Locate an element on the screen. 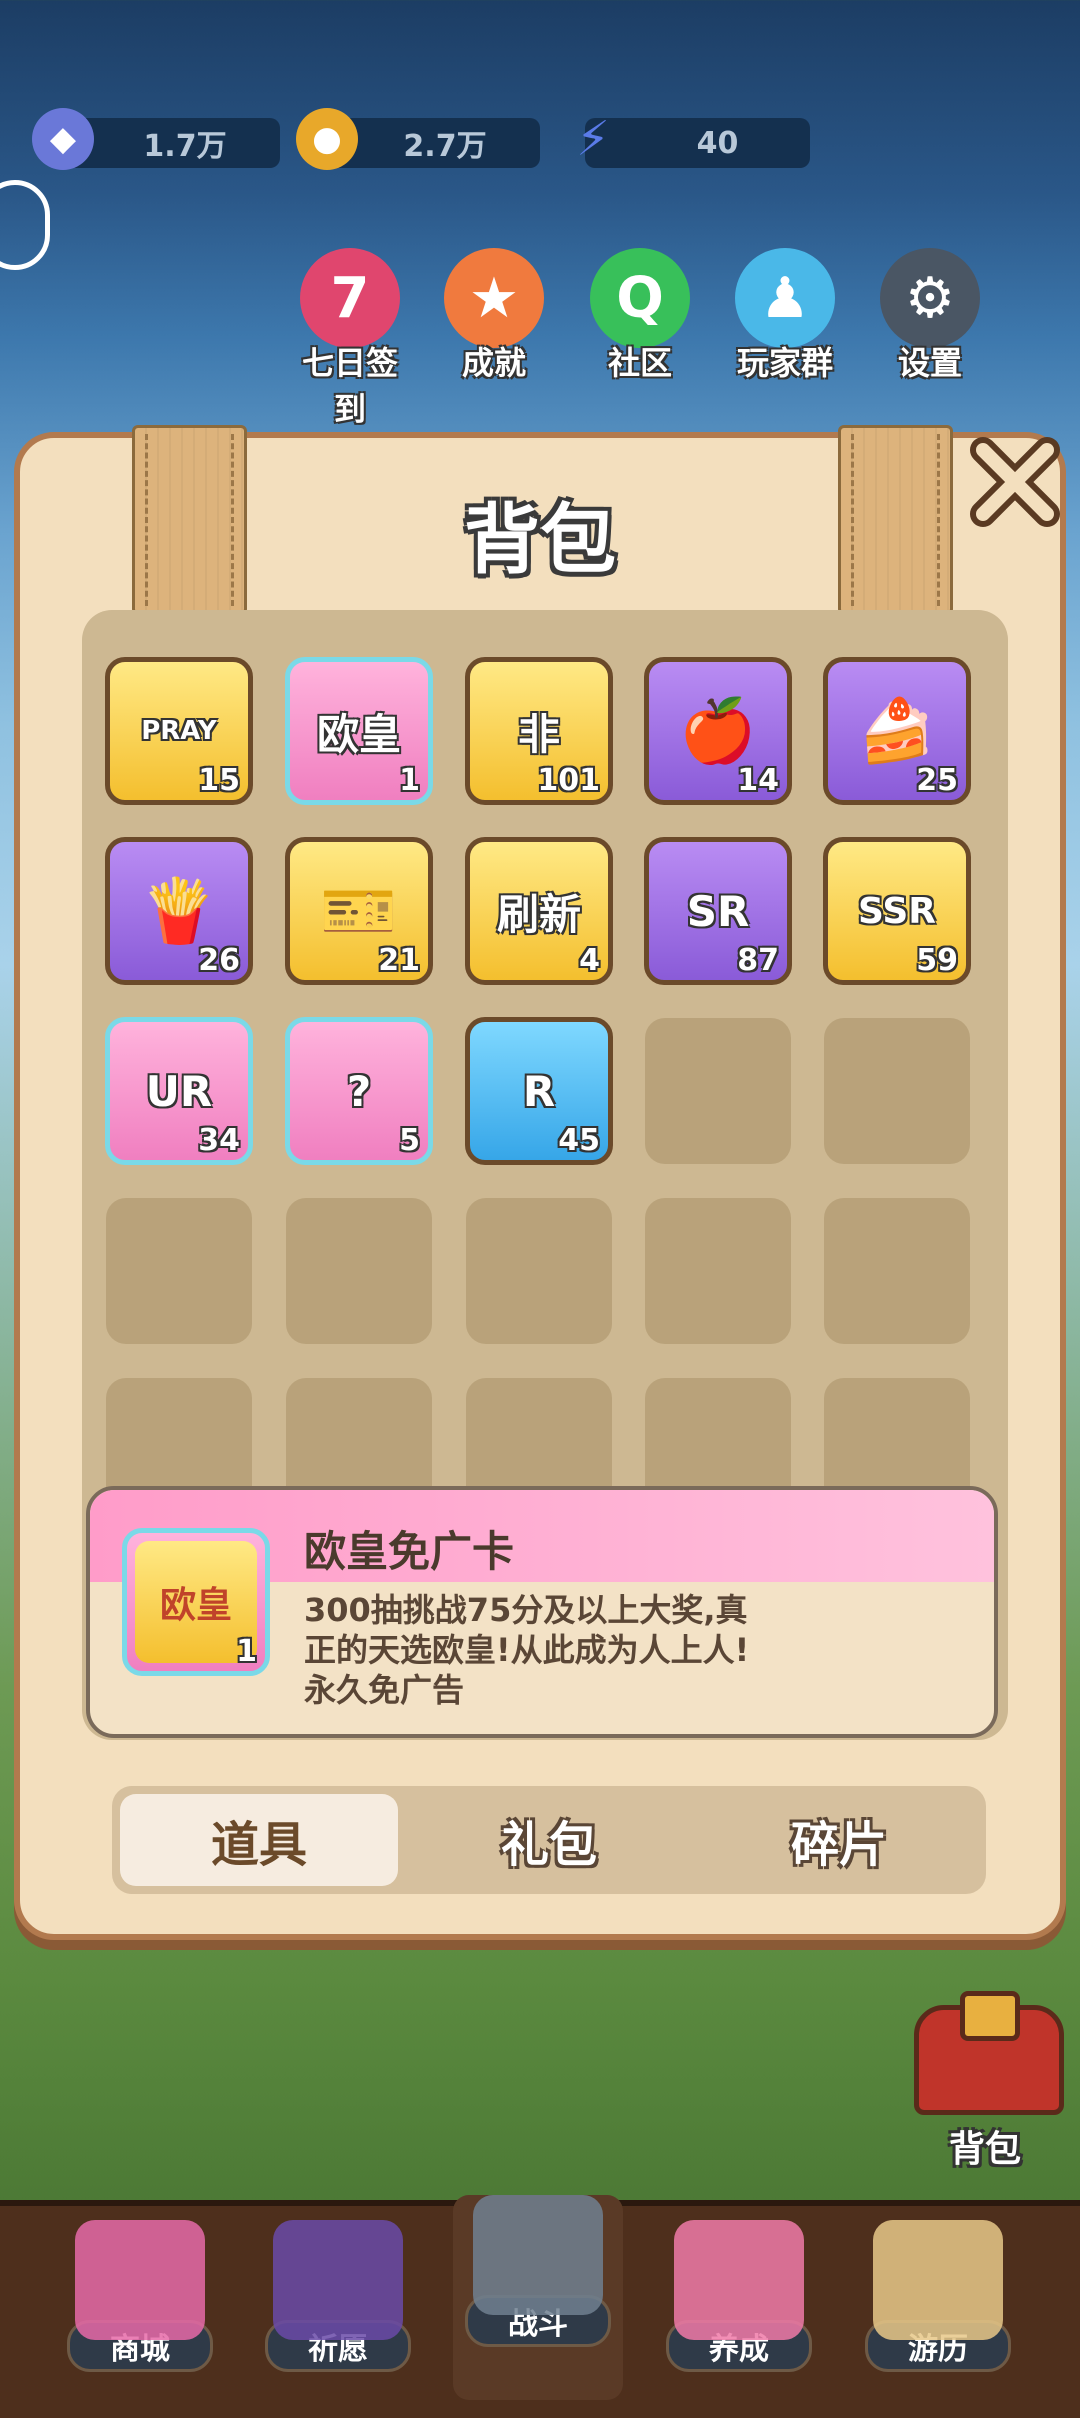  item-glyph: 🍟 is located at coordinates (179, 910).